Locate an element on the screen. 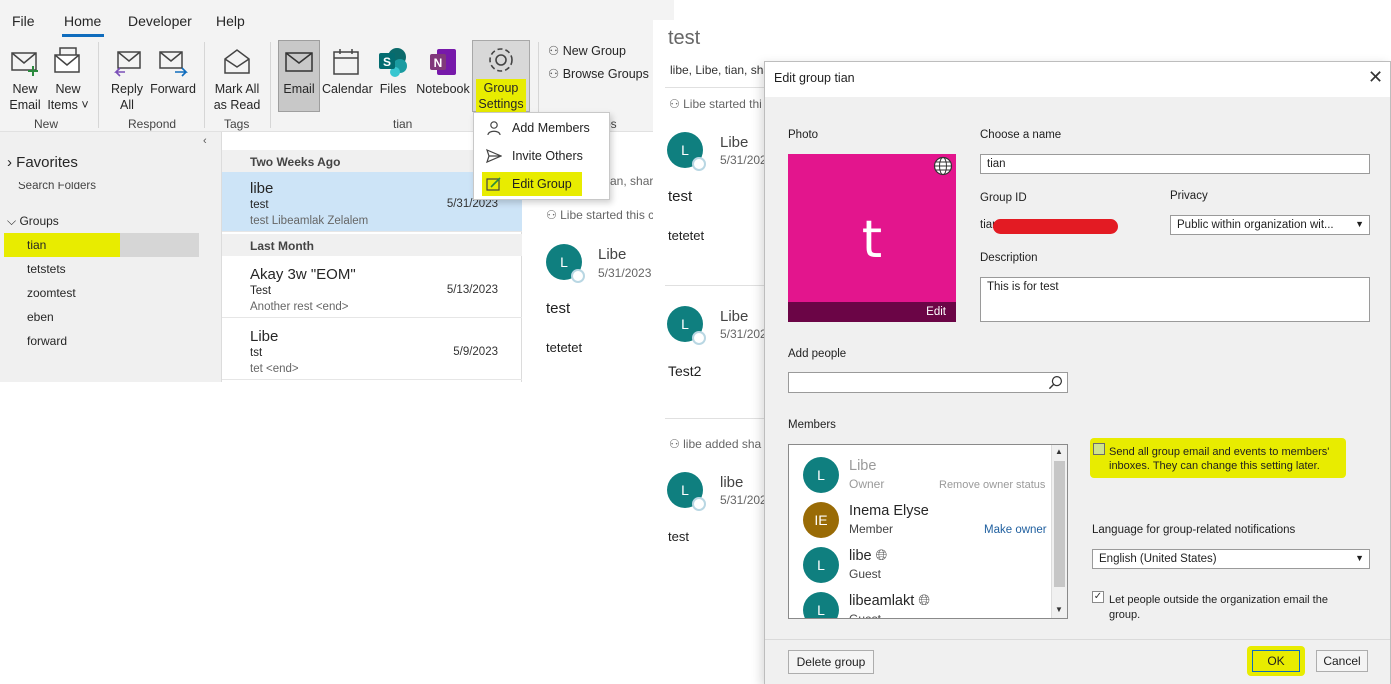  photo-edit-bar: Edit is located at coordinates (872, 312).